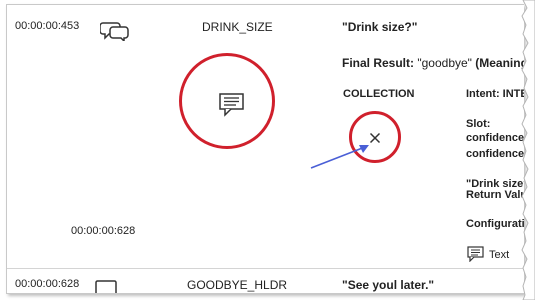 Image resolution: width=535 pixels, height=300 pixels. What do you see at coordinates (499, 255) in the screenshot?
I see `text-label: Text` at bounding box center [499, 255].